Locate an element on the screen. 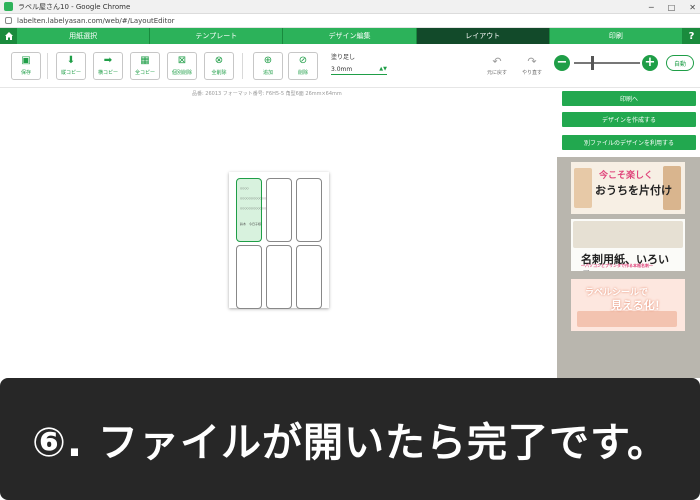 The width and height of the screenshot is (700, 500). banner-tidy-home: 今こそ楽しく おうちを片付け is located at coordinates (628, 188).